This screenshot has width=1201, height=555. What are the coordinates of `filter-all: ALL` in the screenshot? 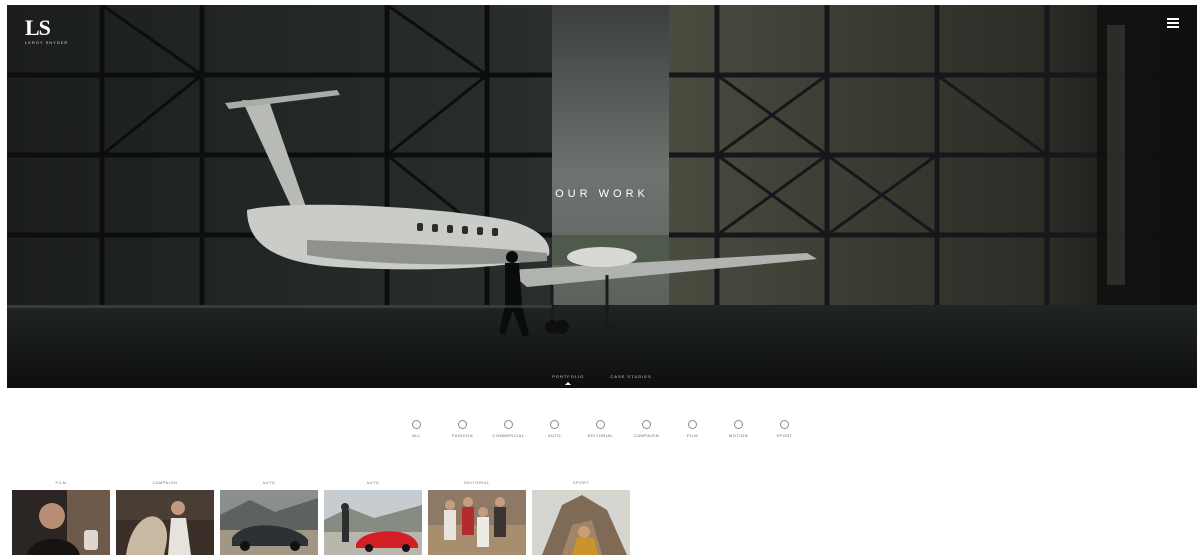 It's located at (417, 429).